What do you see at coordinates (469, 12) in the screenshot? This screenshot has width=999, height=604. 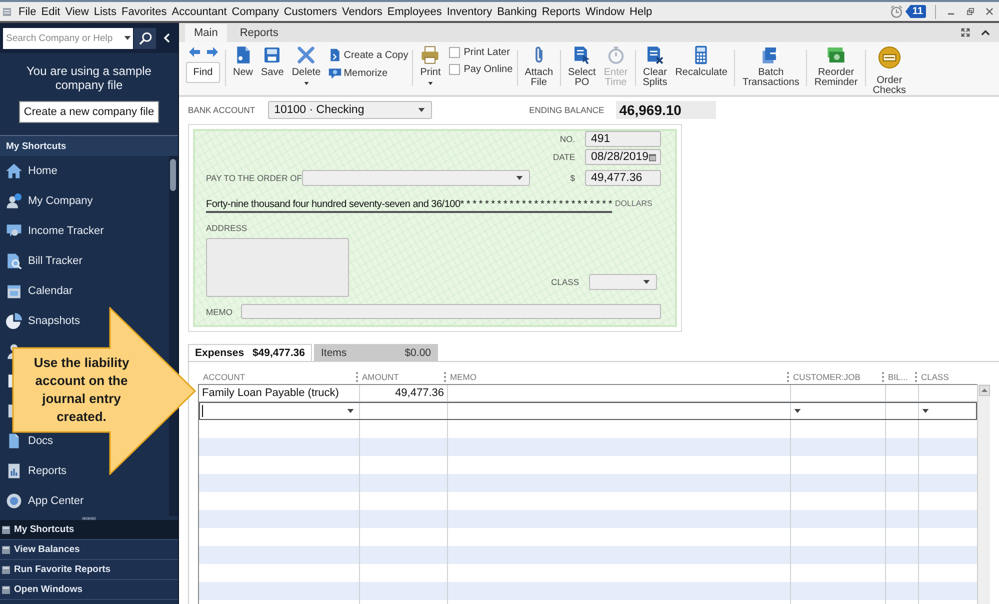 I see `menu-item: Inventory` at bounding box center [469, 12].